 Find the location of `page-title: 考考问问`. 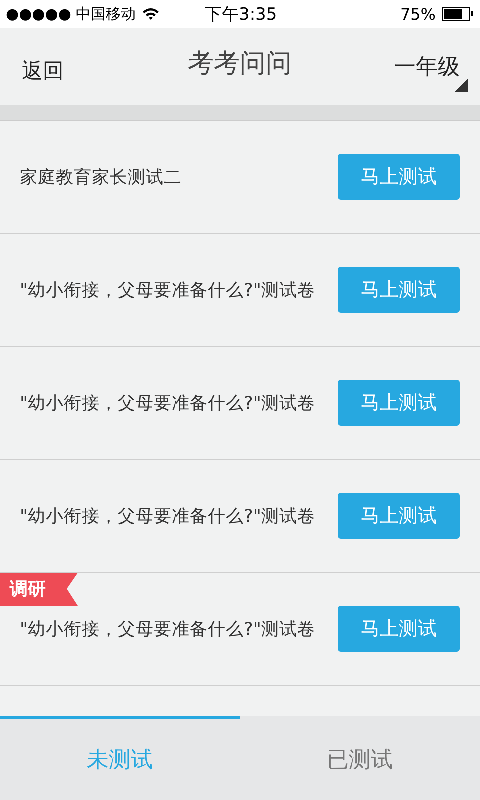

page-title: 考考问问 is located at coordinates (240, 64).